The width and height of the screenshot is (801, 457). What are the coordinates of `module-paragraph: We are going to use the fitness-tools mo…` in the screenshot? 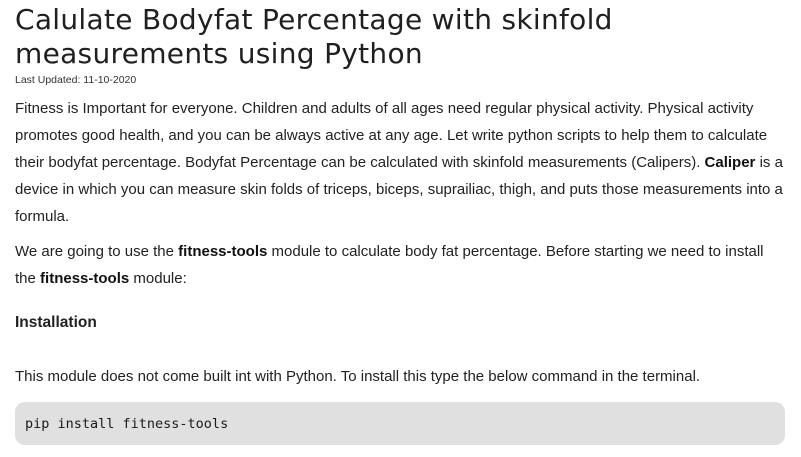 It's located at (400, 265).